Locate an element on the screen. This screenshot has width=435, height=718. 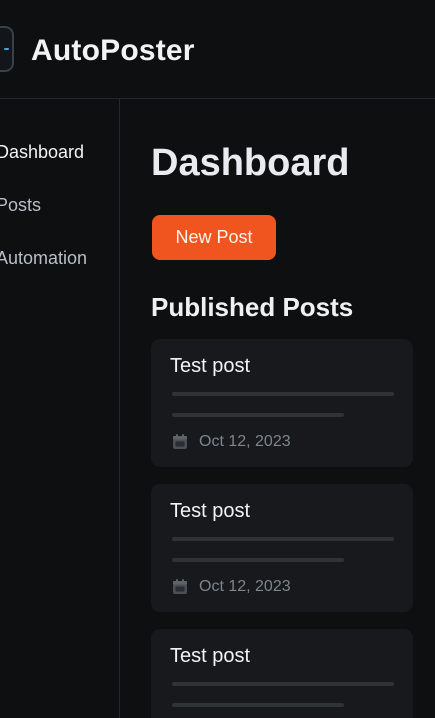
sidebar-item-dashboard: Dashboard is located at coordinates (42, 152).